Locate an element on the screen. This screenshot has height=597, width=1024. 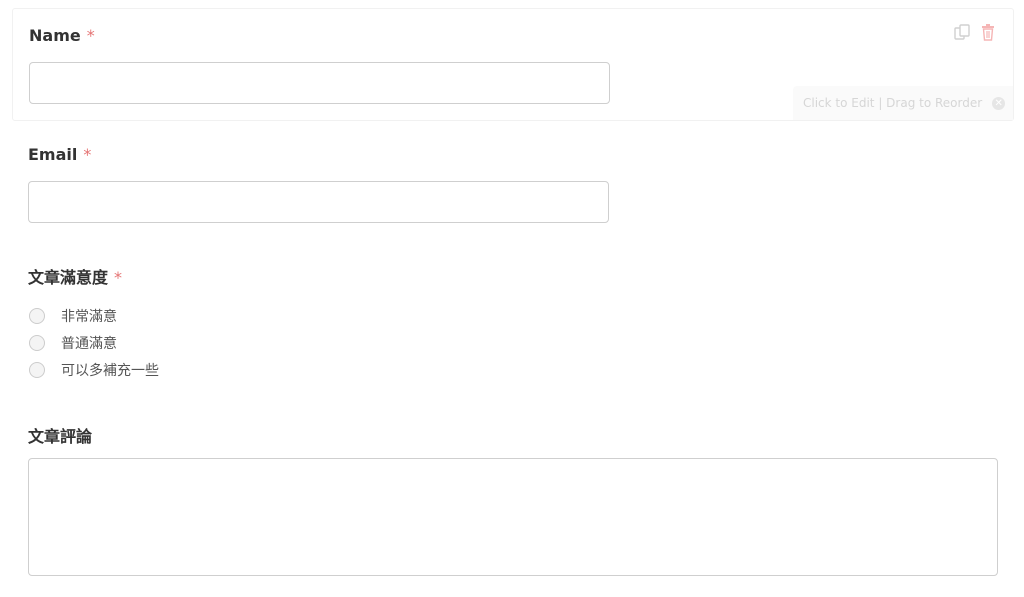
radio-option: 非常滿意 is located at coordinates (94, 315).